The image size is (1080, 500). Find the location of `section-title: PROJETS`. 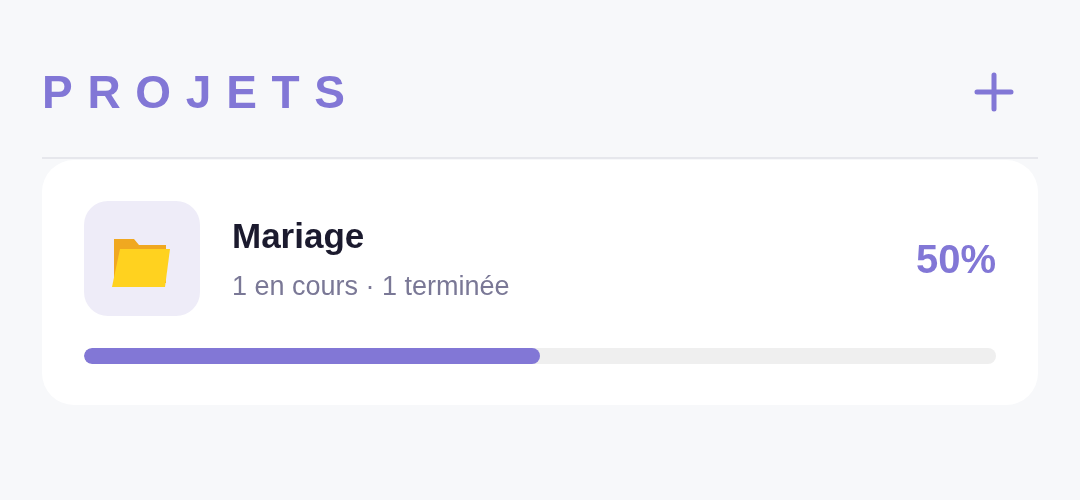

section-title: PROJETS is located at coordinates (201, 92).